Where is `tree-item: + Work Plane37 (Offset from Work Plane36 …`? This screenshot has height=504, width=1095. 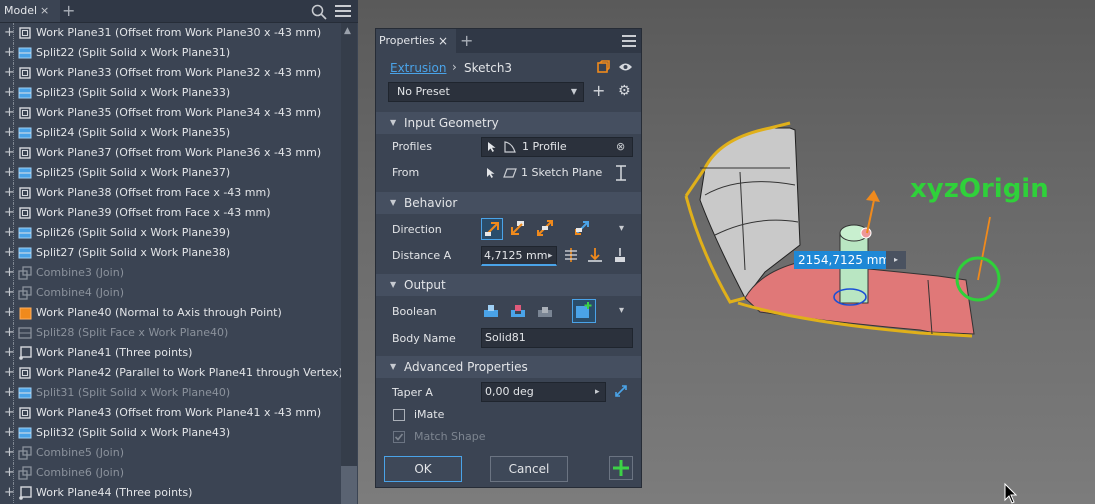
tree-item: + Work Plane37 (Offset from Work Plane36 … is located at coordinates (170, 153).